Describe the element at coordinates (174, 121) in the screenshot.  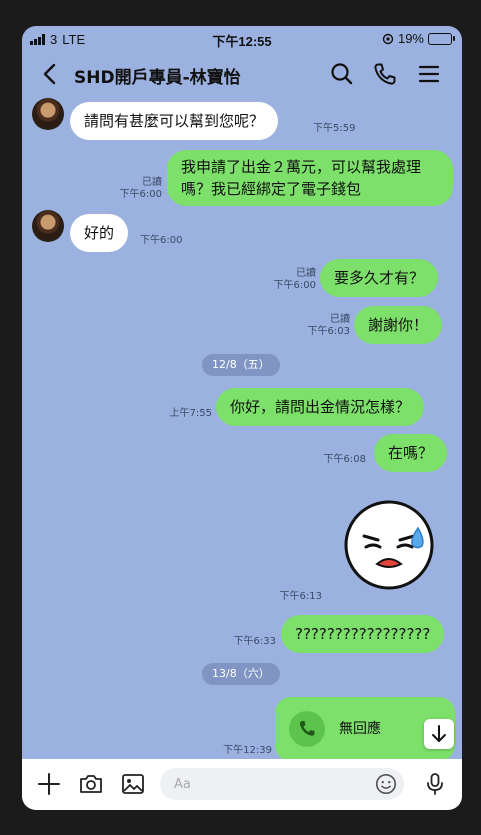
I see `message-bubble-incoming: 請問有甚麼可以幫到您呢？` at that location.